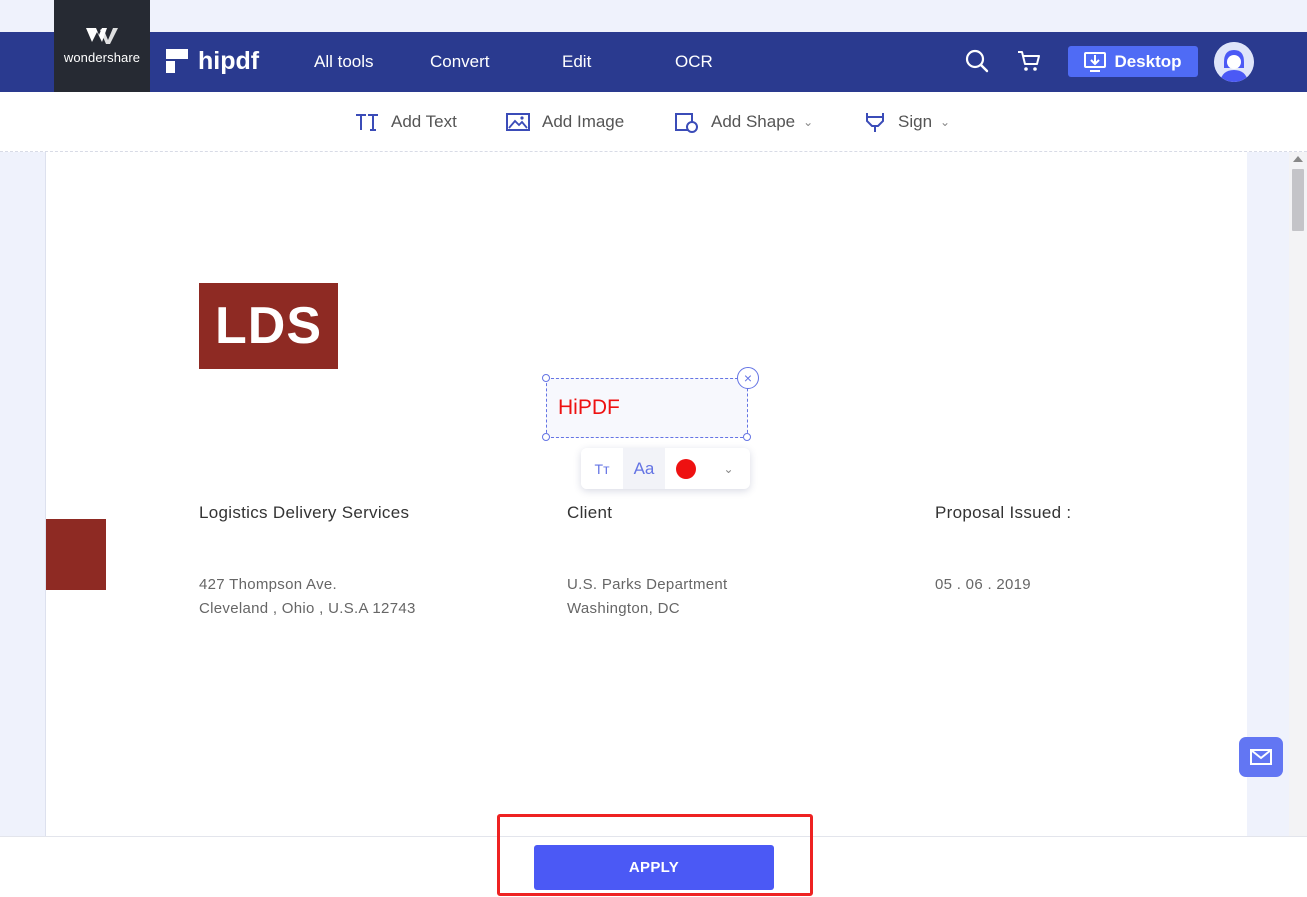 This screenshot has height=897, width=1307. What do you see at coordinates (808, 122) in the screenshot?
I see `add-shape-chevron-down-icon: ⌄` at bounding box center [808, 122].